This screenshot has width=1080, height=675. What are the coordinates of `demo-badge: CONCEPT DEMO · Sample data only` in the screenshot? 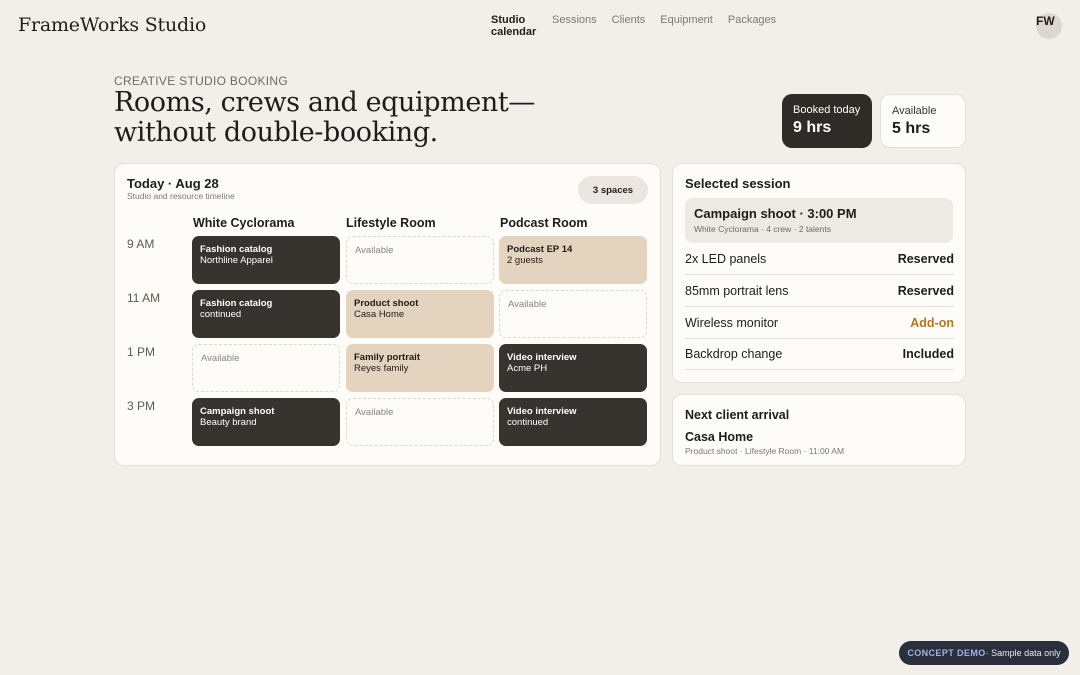 It's located at (984, 653).